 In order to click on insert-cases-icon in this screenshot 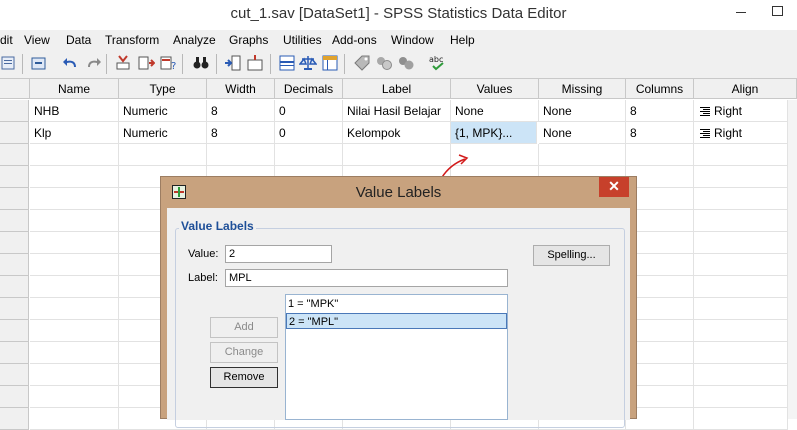, I will do `click(233, 63)`.